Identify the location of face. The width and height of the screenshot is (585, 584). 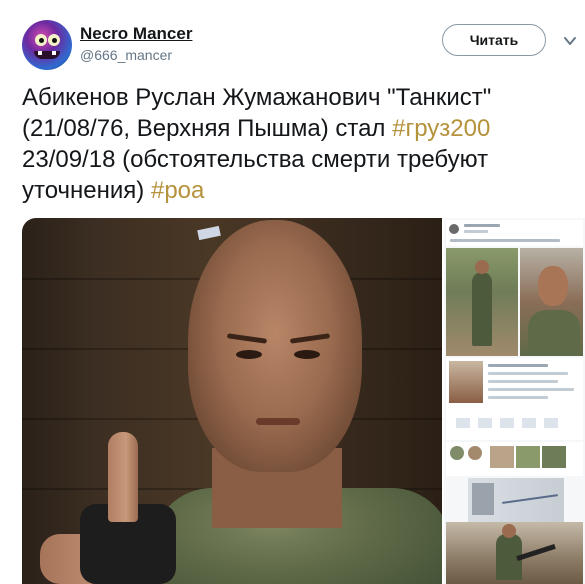
(275, 346).